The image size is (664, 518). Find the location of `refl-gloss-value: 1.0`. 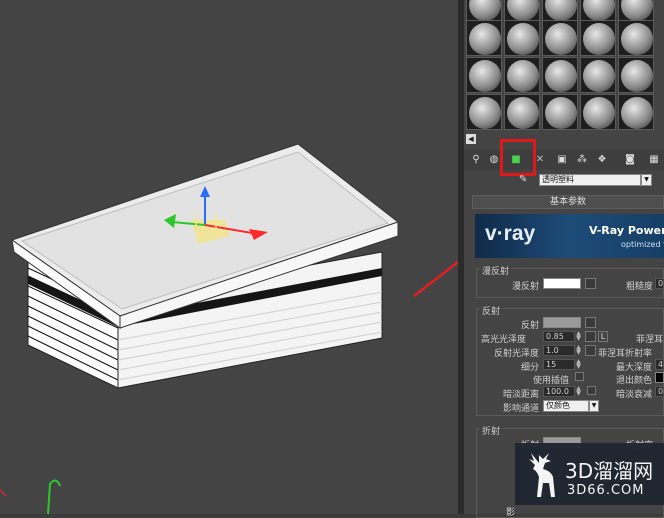

refl-gloss-value: 1.0 is located at coordinates (559, 350).